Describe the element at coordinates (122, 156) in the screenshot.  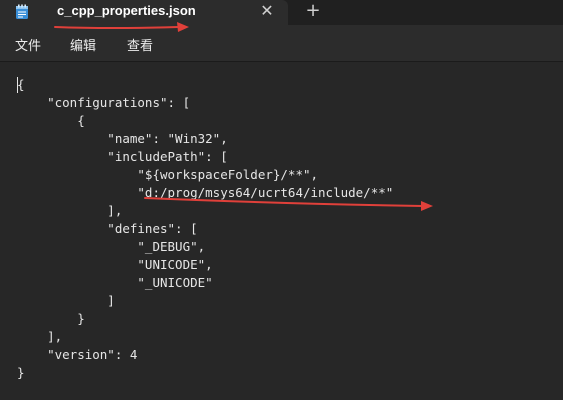
I see `code-line: "includePath": [` at that location.